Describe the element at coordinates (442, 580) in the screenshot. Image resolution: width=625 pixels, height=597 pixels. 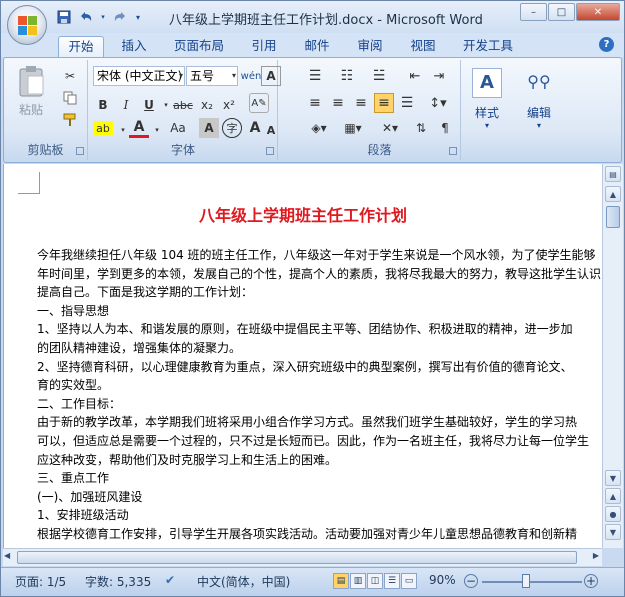
I see `zoom-level: 90%` at that location.